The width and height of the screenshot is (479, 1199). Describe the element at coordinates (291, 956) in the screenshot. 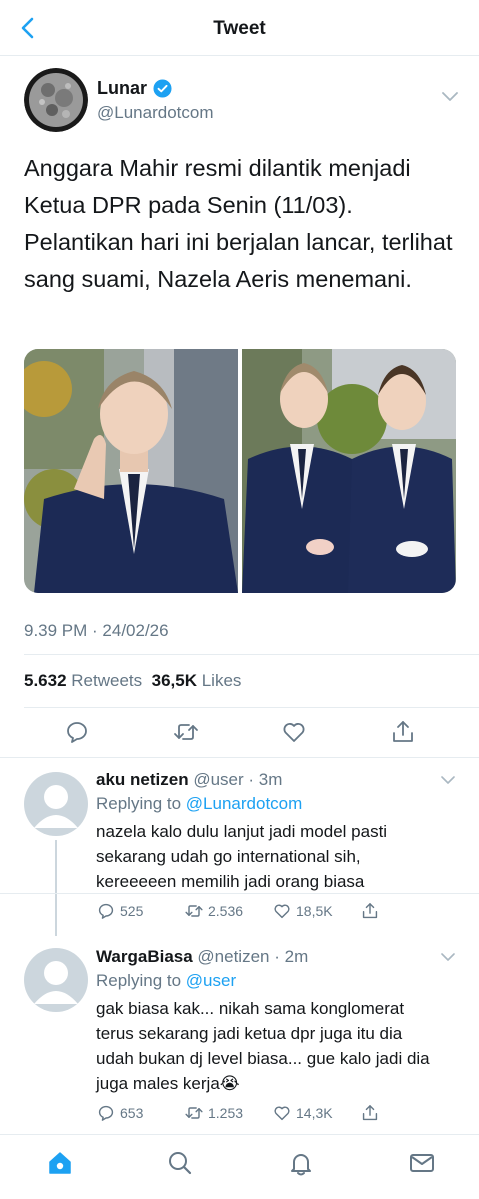

I see `reply-time: · 2m` at that location.